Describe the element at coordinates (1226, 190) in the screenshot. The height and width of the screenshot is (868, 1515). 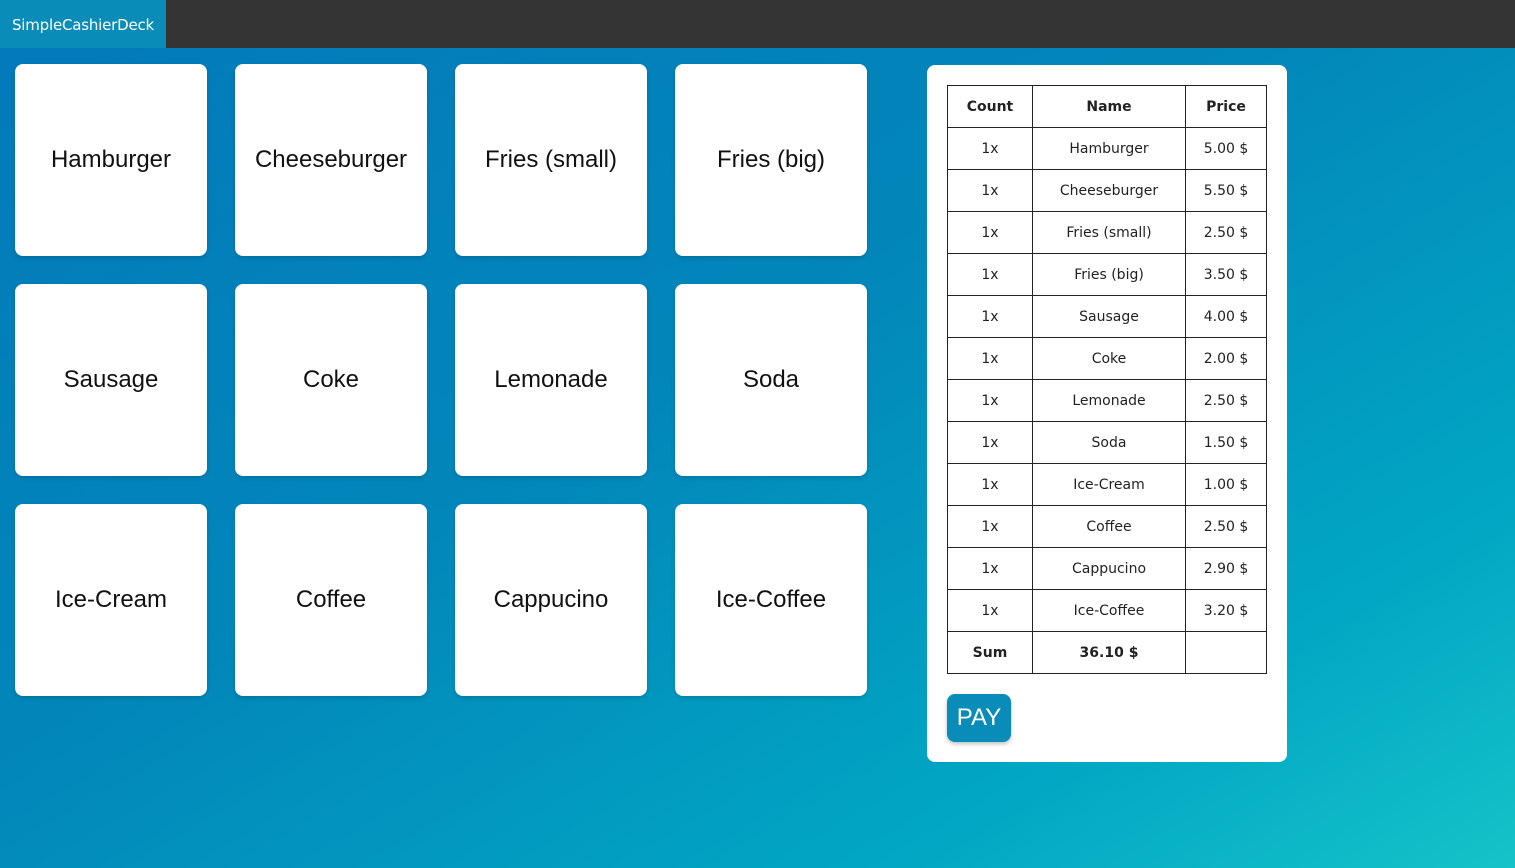
I see `item-price: 5.50 $` at that location.